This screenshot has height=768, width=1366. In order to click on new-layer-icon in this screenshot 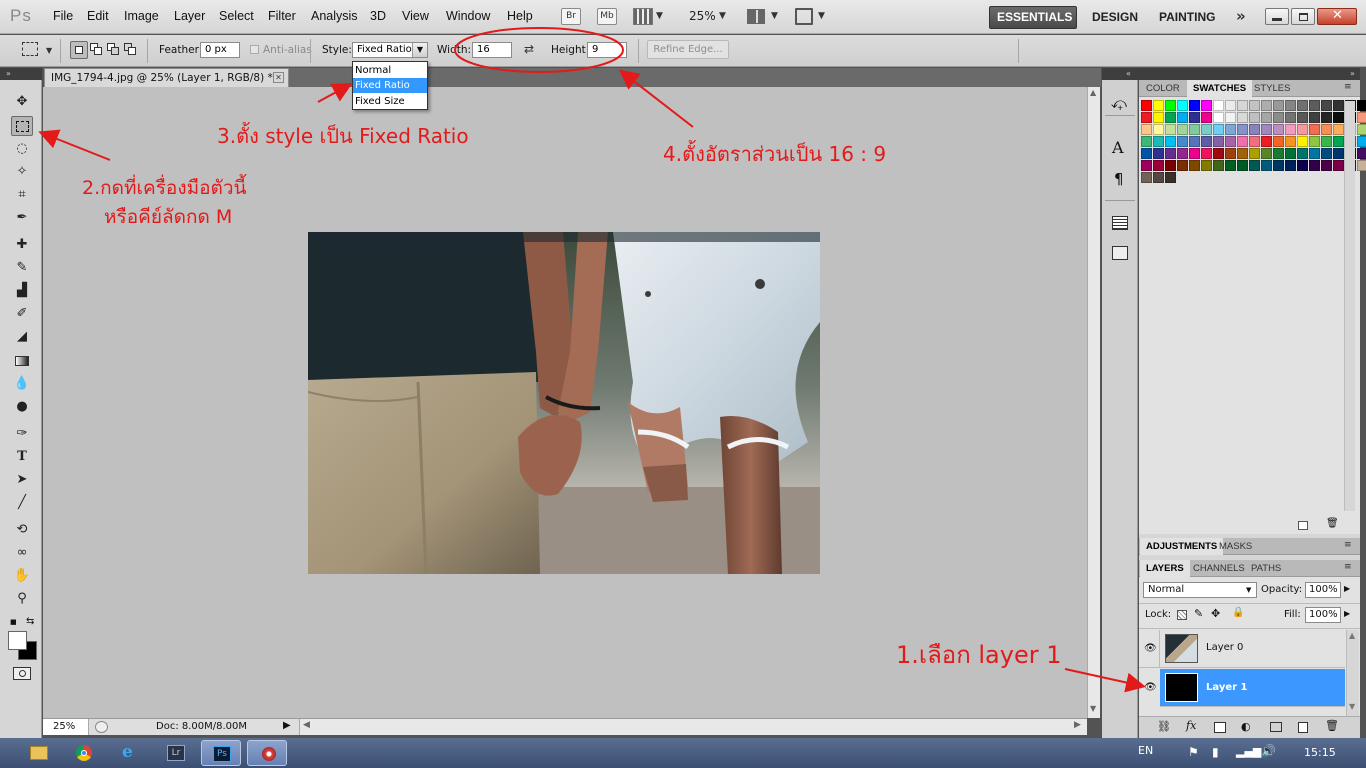, I will do `click(1303, 727)`.